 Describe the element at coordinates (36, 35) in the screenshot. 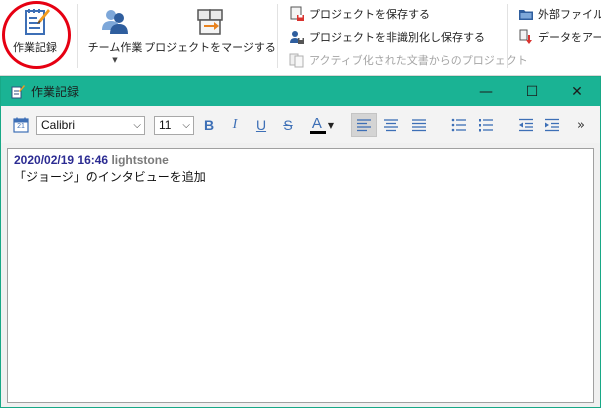

I see `highlight-ring` at that location.